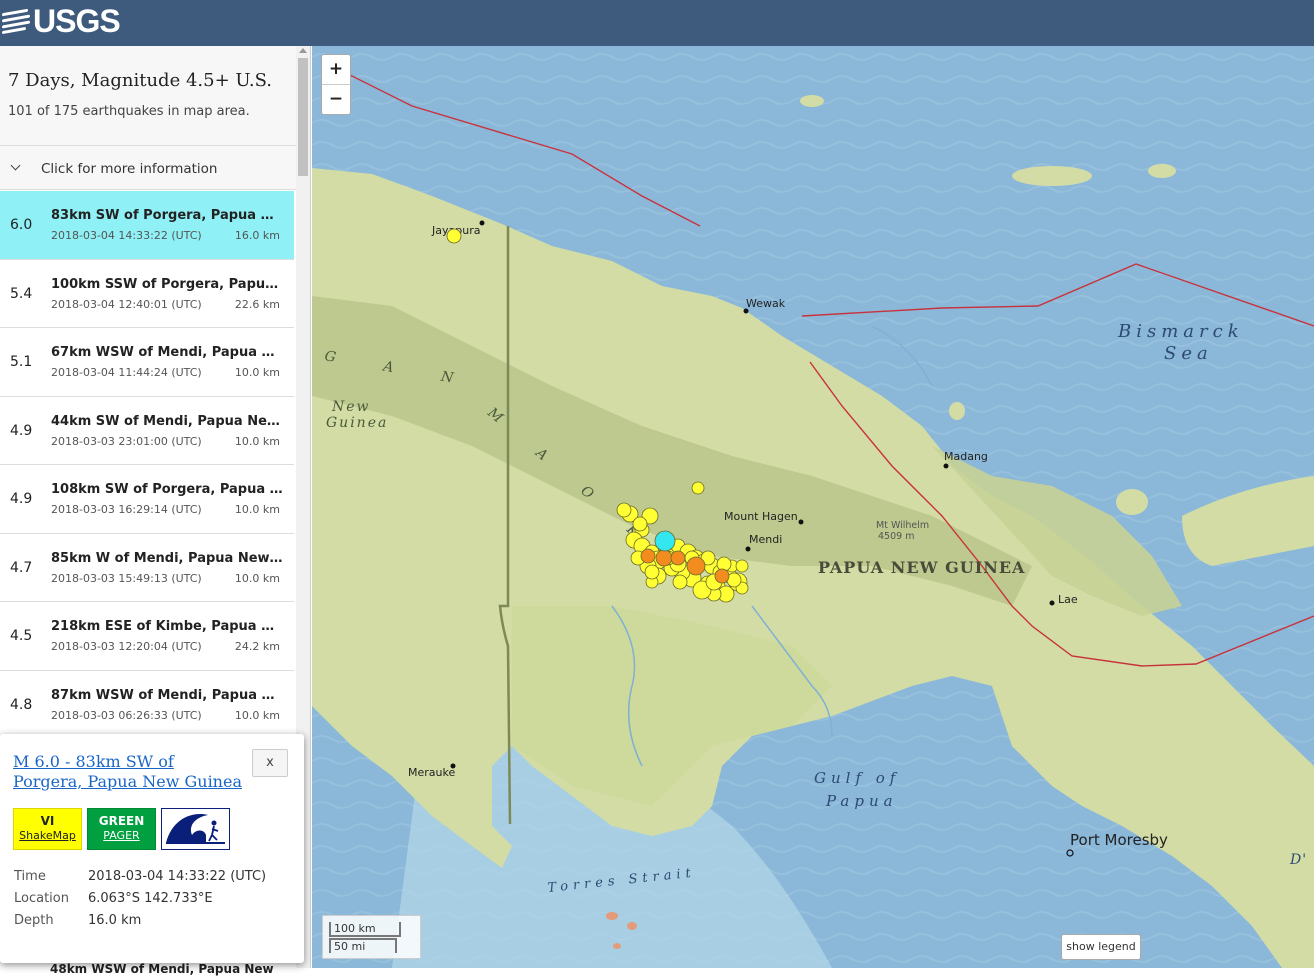 The width and height of the screenshot is (1314, 976). Describe the element at coordinates (167, 215) in the screenshot. I see `eq-place: 83km SW of Porgera, Papua New Guinea` at that location.